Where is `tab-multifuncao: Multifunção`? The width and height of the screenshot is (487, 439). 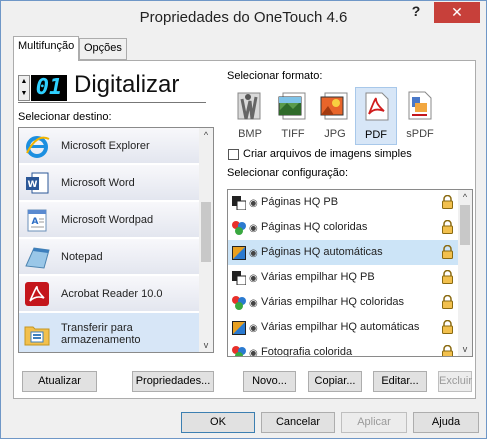
tab-multifuncao: Multifunção is located at coordinates (46, 48).